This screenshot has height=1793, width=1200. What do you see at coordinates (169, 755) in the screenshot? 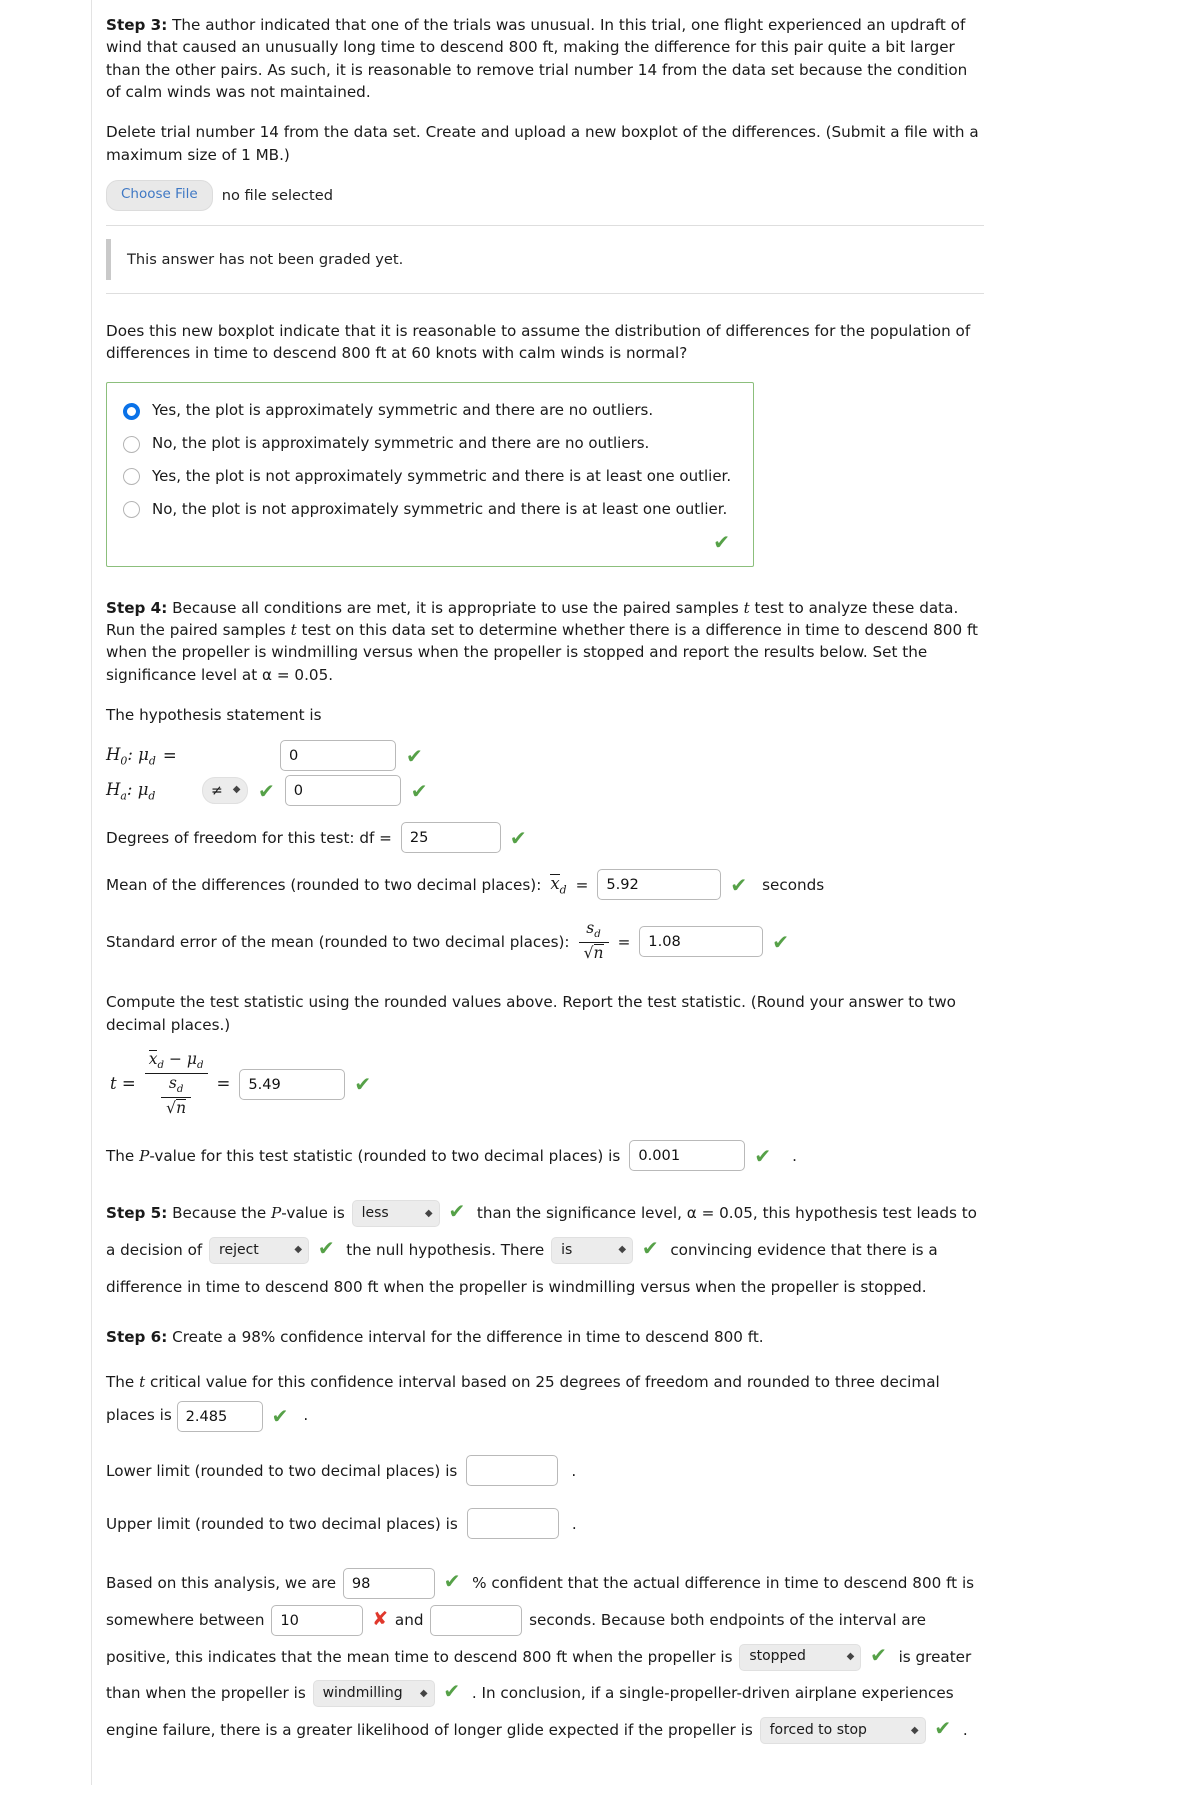
I see `h0-operator: =` at bounding box center [169, 755].